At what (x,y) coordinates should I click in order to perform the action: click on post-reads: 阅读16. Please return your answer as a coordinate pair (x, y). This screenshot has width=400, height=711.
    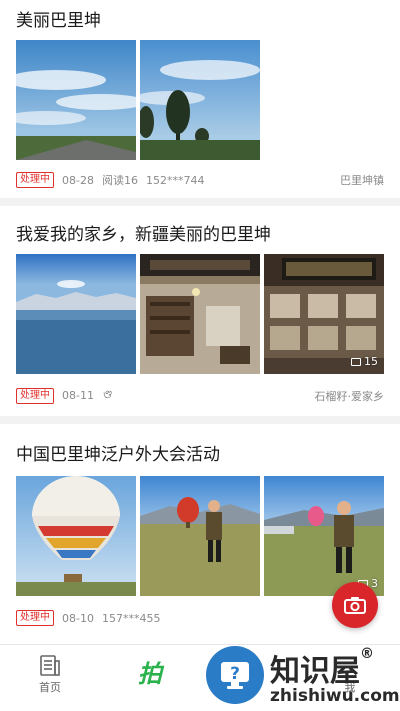
    Looking at the image, I should click on (119, 180).